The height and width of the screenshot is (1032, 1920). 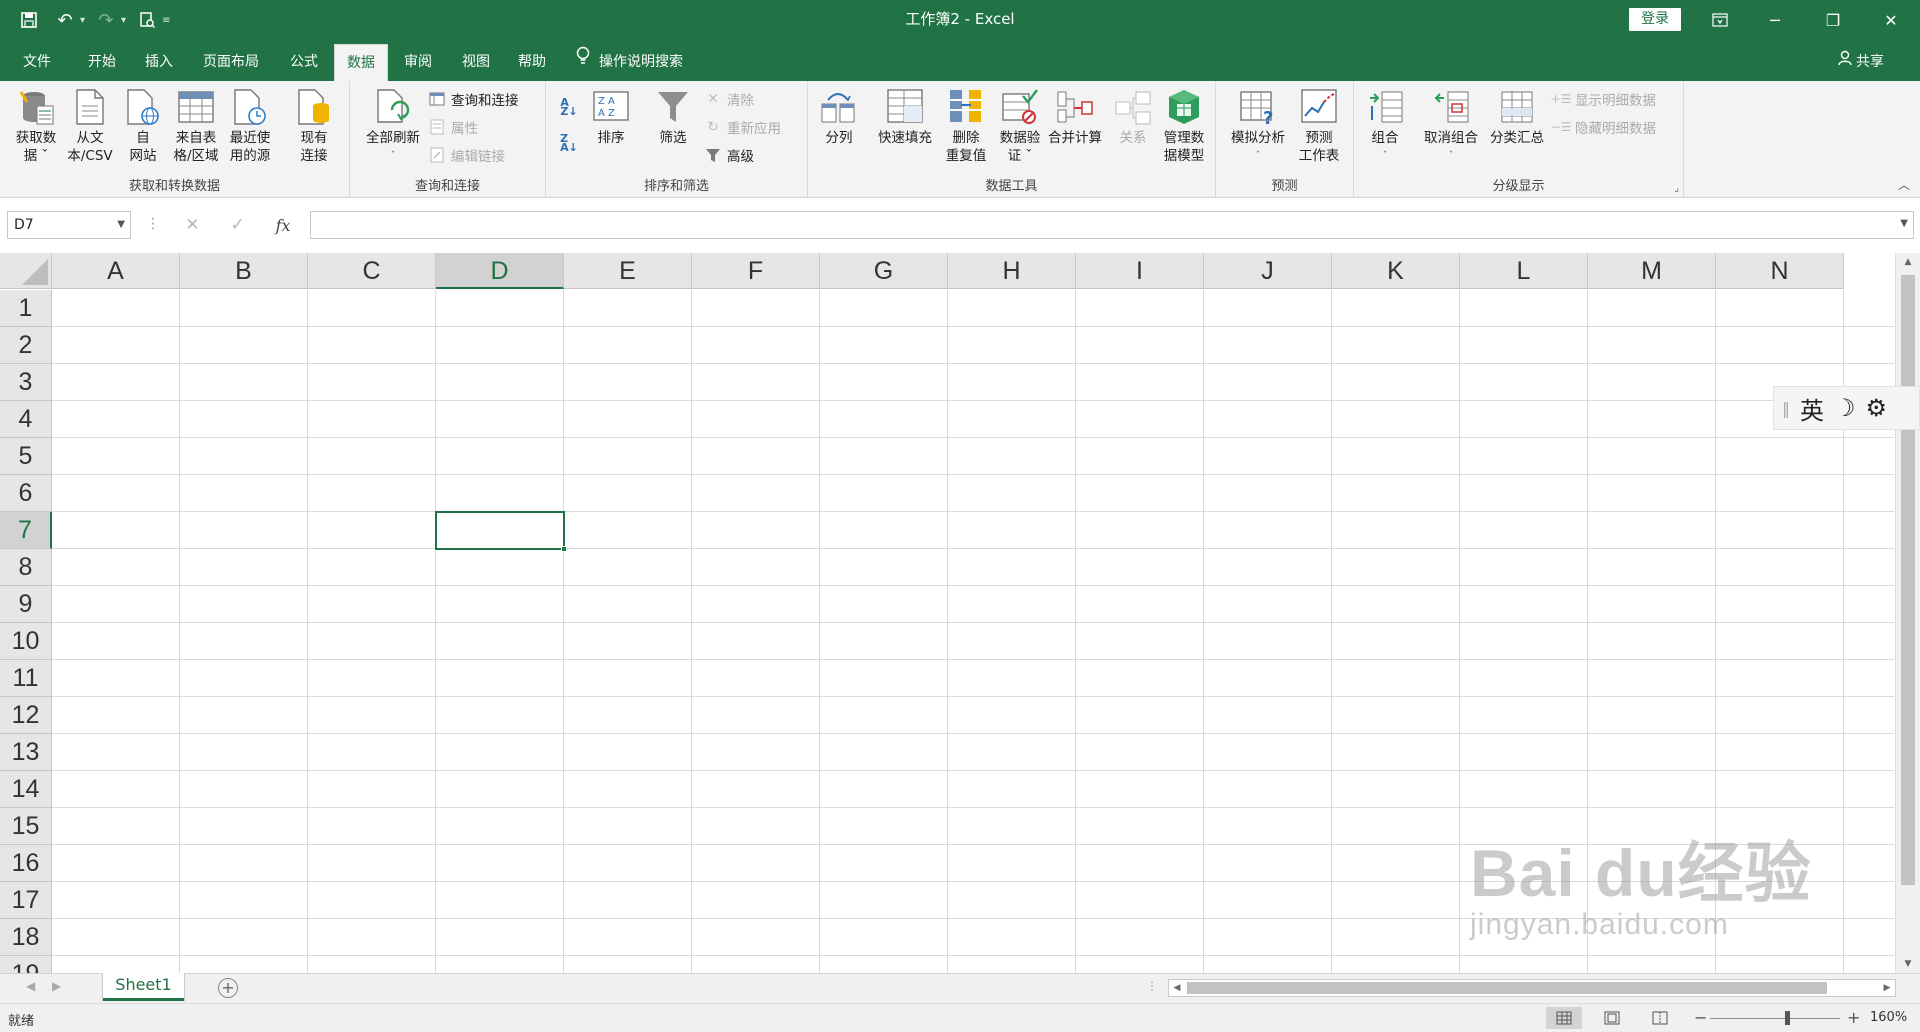 What do you see at coordinates (65, 20) in the screenshot?
I see `undo-icon: ↶` at bounding box center [65, 20].